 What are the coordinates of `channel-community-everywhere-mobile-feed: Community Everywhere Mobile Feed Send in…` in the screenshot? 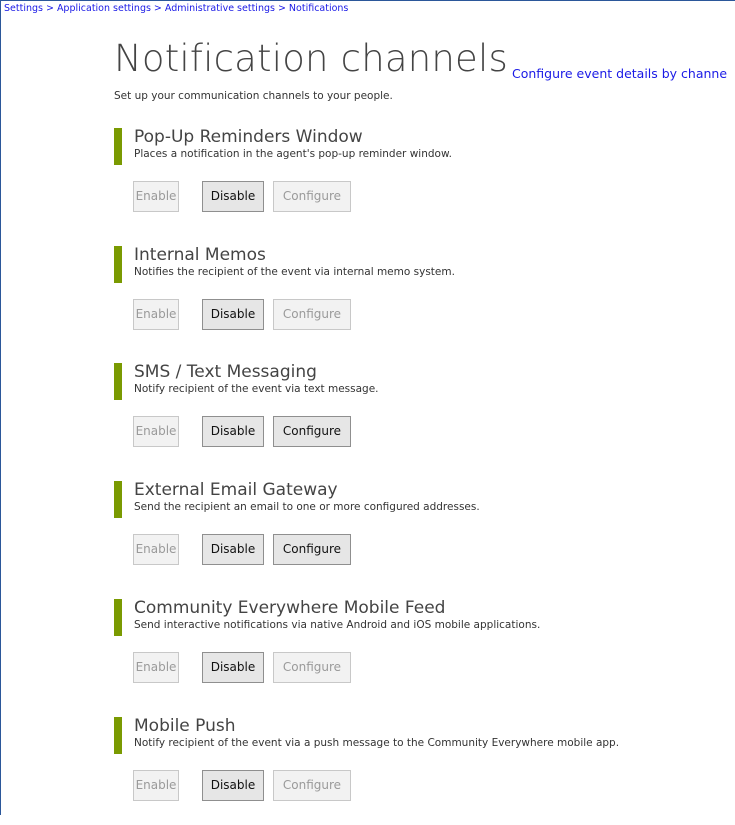 It's located at (419, 652).